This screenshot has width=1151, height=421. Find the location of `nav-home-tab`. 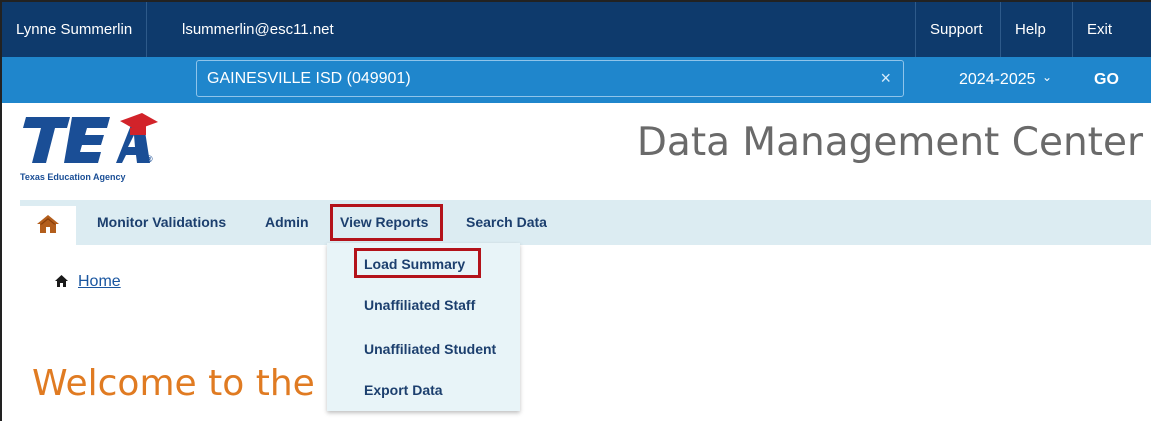

nav-home-tab is located at coordinates (48, 225).